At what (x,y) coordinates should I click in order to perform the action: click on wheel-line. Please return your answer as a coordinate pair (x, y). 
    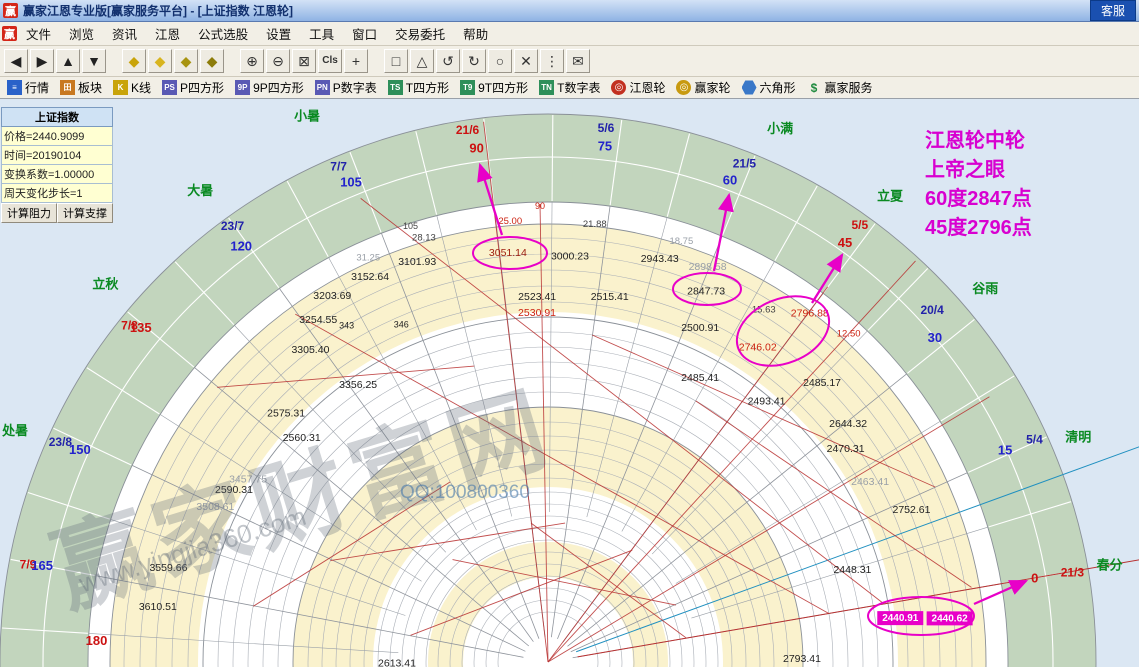
    Looking at the image, I should click on (552, 158).